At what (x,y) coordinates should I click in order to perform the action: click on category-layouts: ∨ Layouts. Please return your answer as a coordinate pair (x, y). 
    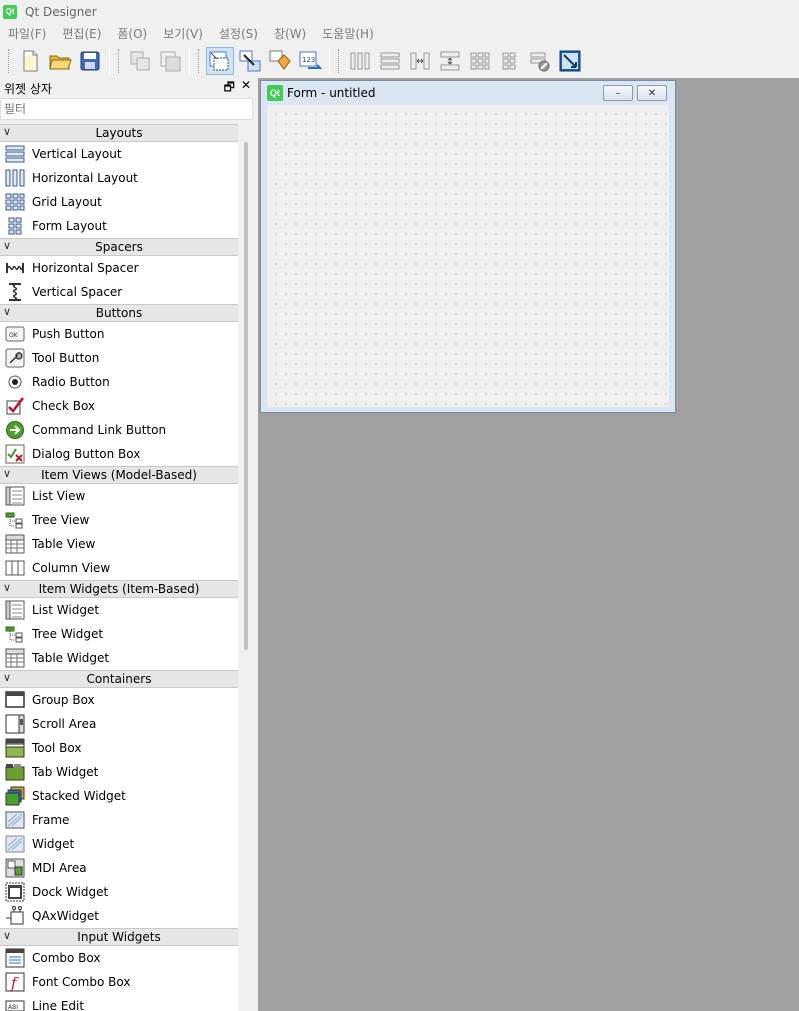
    Looking at the image, I should click on (119, 133).